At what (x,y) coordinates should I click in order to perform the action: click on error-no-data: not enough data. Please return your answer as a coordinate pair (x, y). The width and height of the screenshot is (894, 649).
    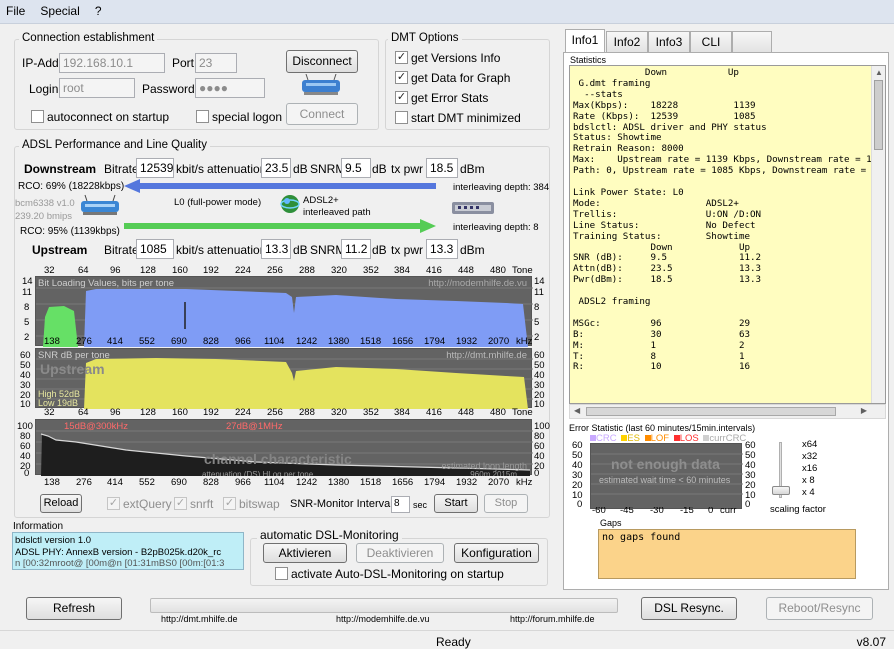
    Looking at the image, I should click on (665, 464).